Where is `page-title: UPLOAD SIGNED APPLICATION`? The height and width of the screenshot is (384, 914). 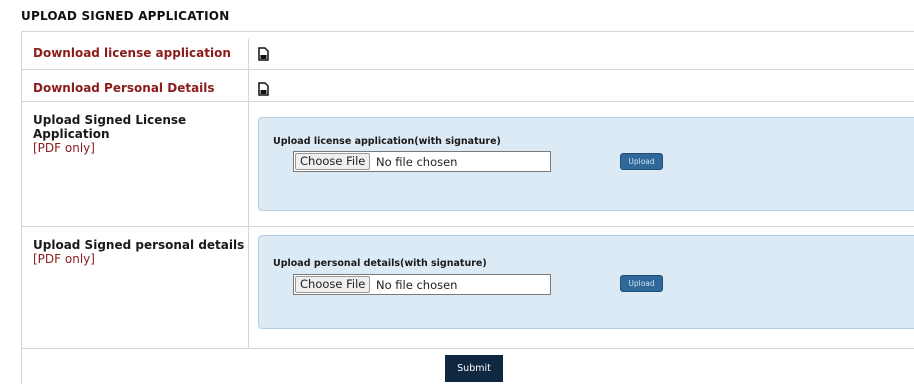
page-title: UPLOAD SIGNED APPLICATION is located at coordinates (125, 16).